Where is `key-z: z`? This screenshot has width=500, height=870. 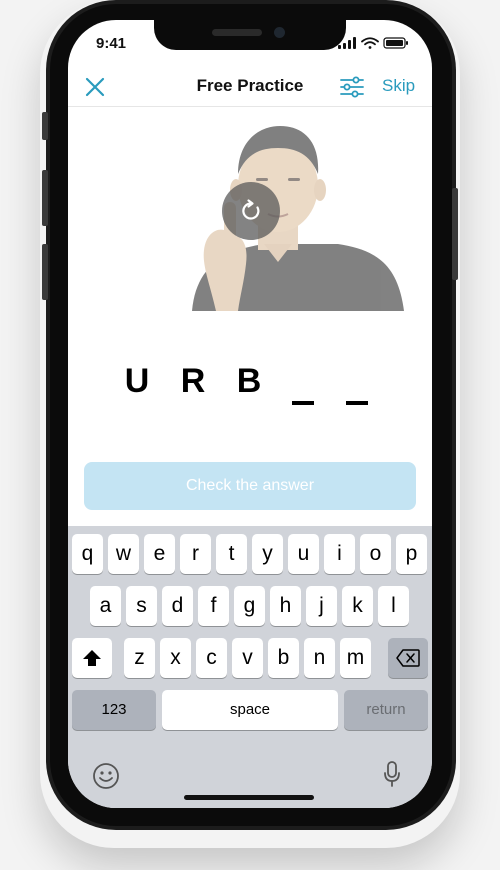
key-z: z is located at coordinates (139, 658).